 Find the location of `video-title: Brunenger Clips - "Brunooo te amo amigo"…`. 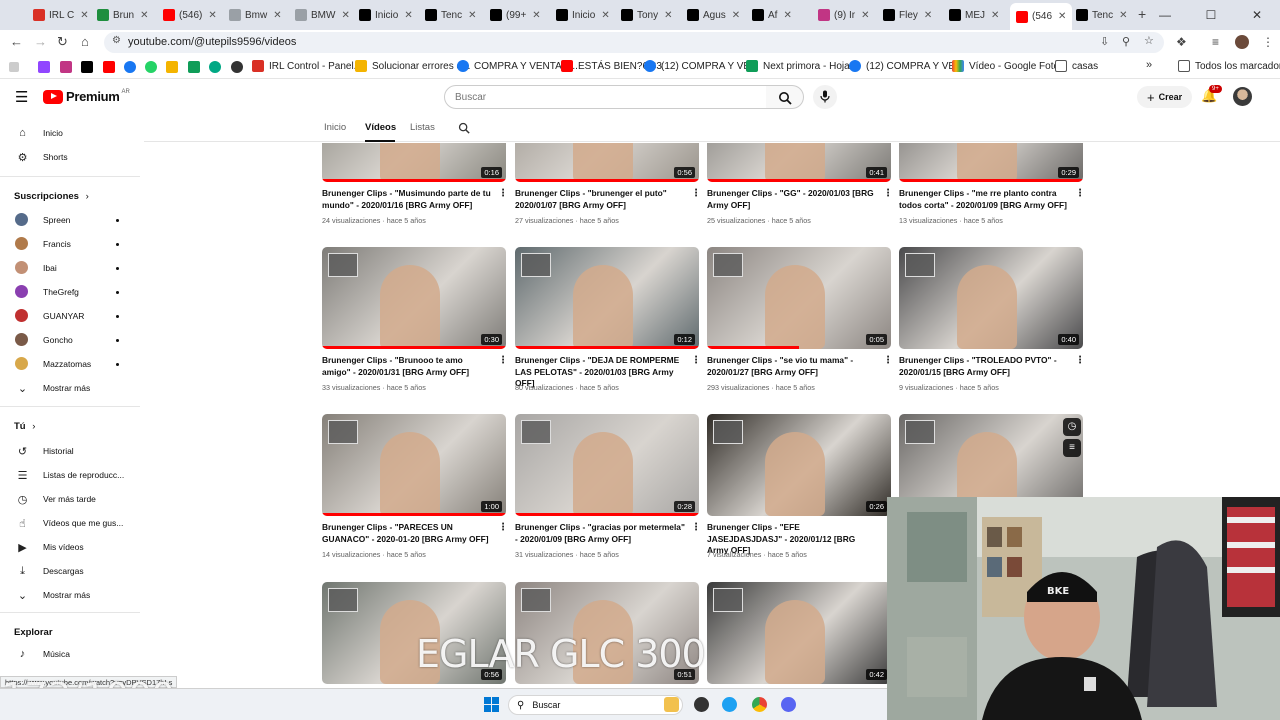

video-title: Brunenger Clips - "Brunooo te amo amigo"… is located at coordinates (407, 366).